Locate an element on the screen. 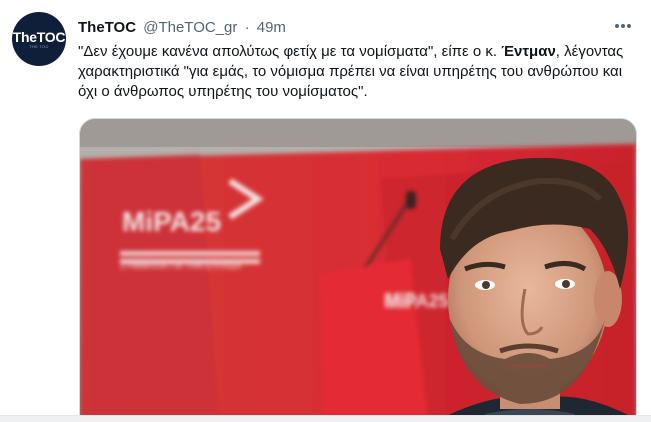 The height and width of the screenshot is (422, 651). tweet-timestamp: 49m is located at coordinates (271, 27).